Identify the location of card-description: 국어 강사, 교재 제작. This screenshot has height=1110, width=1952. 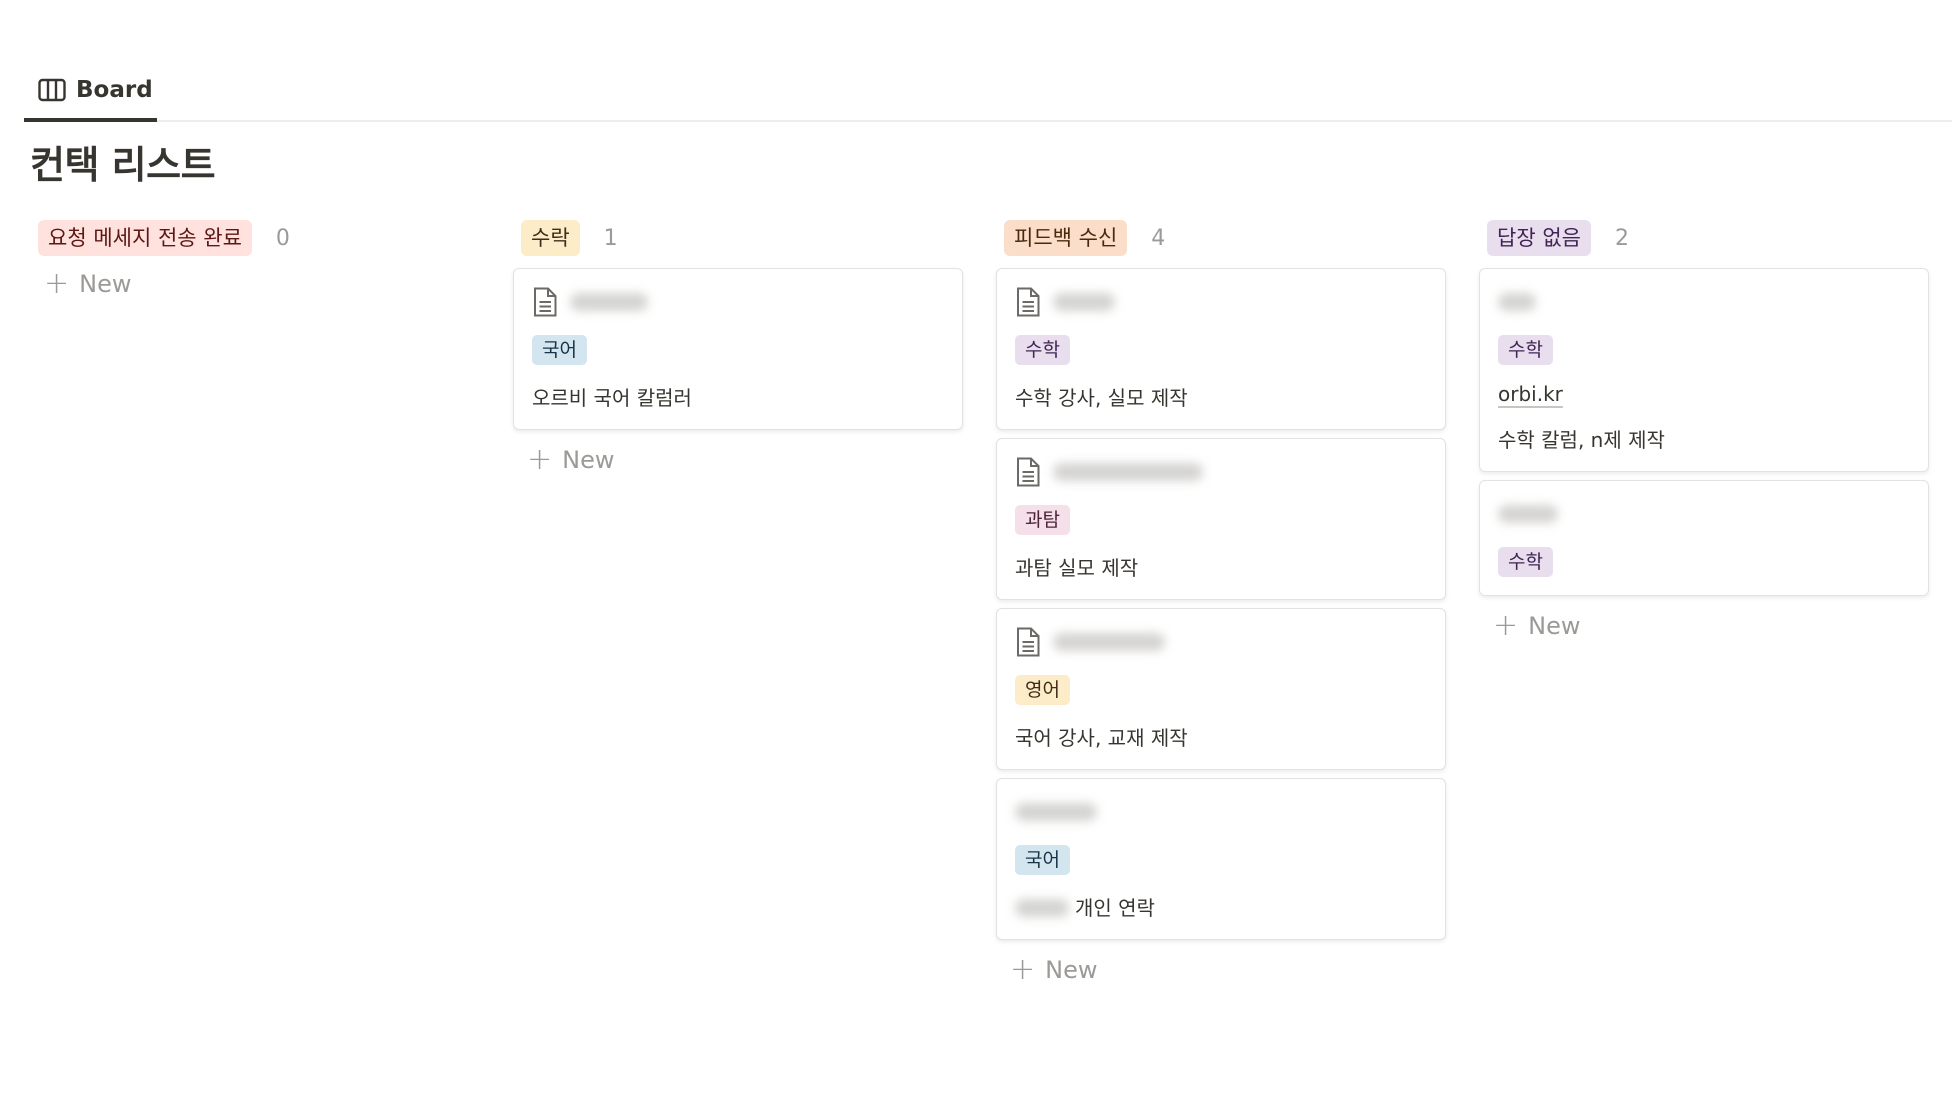
(1101, 738).